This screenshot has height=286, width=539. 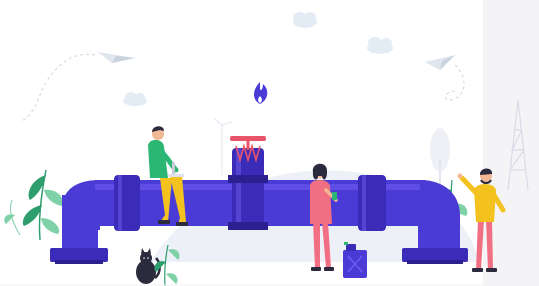 I want to click on flame-icon, so click(x=261, y=93).